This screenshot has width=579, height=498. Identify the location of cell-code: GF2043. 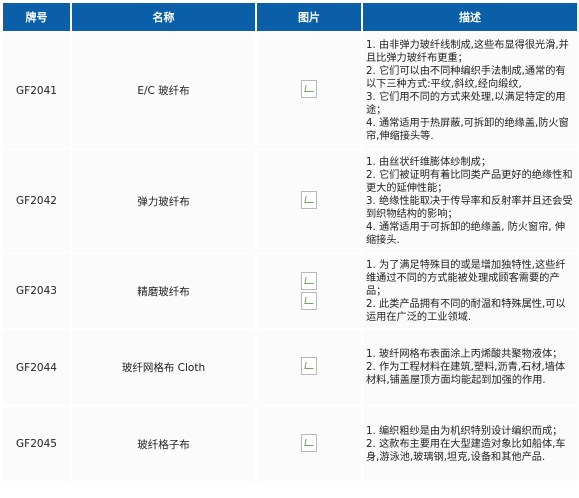
(36, 291).